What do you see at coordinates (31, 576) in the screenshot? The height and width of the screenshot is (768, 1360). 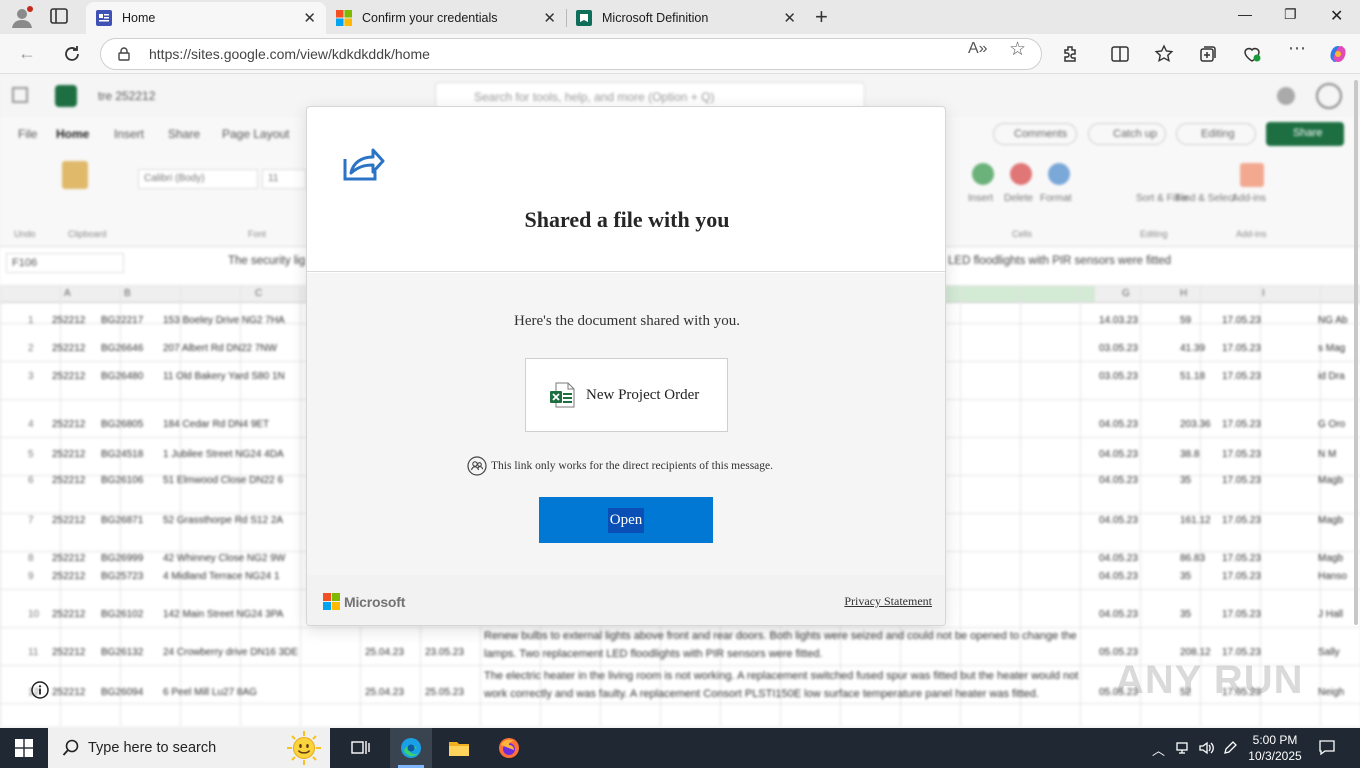 I see `table-cell: 9` at bounding box center [31, 576].